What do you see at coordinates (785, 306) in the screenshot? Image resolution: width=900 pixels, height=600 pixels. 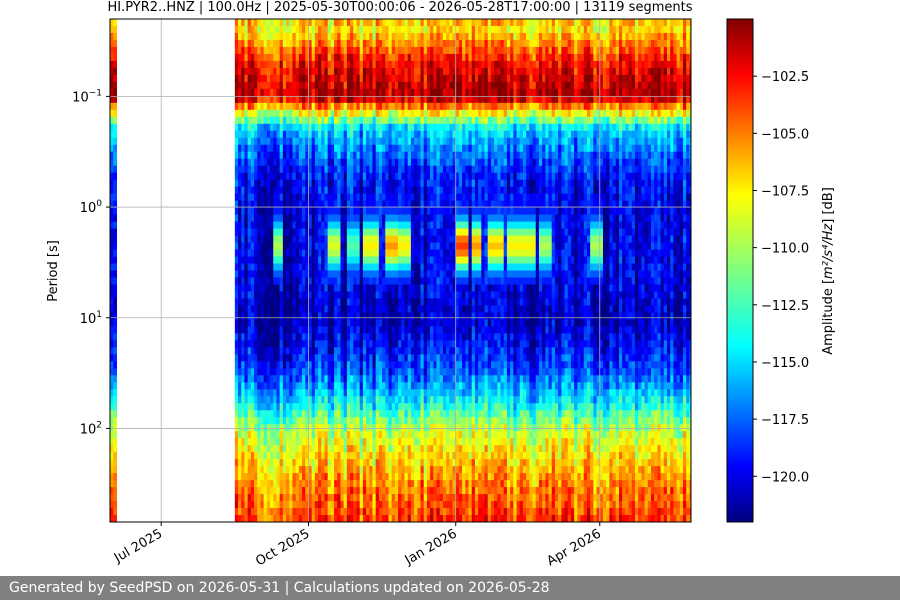 I see `colorbar-tick-label: −112.5` at bounding box center [785, 306].